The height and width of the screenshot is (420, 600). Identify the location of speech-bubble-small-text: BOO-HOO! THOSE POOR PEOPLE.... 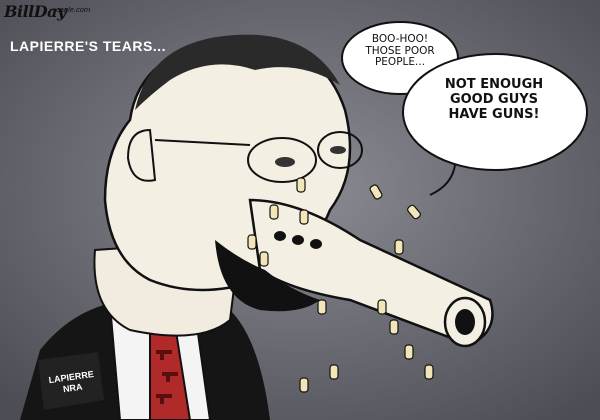
(400, 51).